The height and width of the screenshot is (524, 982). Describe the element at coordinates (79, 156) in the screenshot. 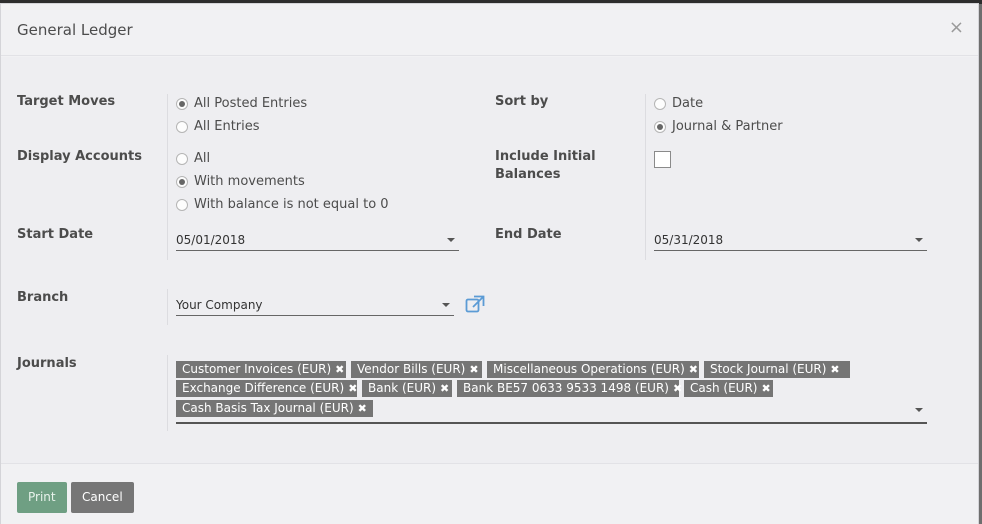

I see `display-accounts-label: Display Accounts` at that location.